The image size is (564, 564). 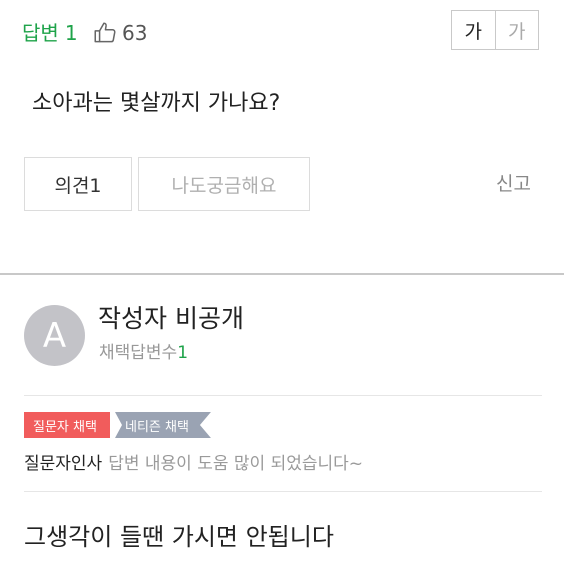 What do you see at coordinates (513, 184) in the screenshot?
I see `report-link: 신고` at bounding box center [513, 184].